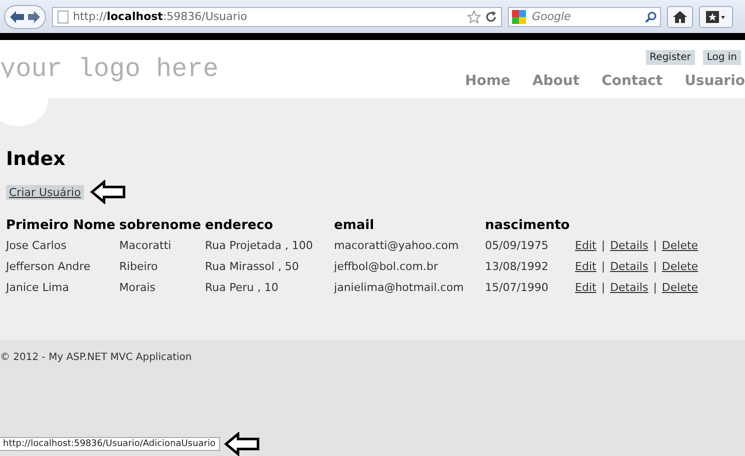 This screenshot has width=745, height=456. I want to click on page-title: Index, so click(36, 158).